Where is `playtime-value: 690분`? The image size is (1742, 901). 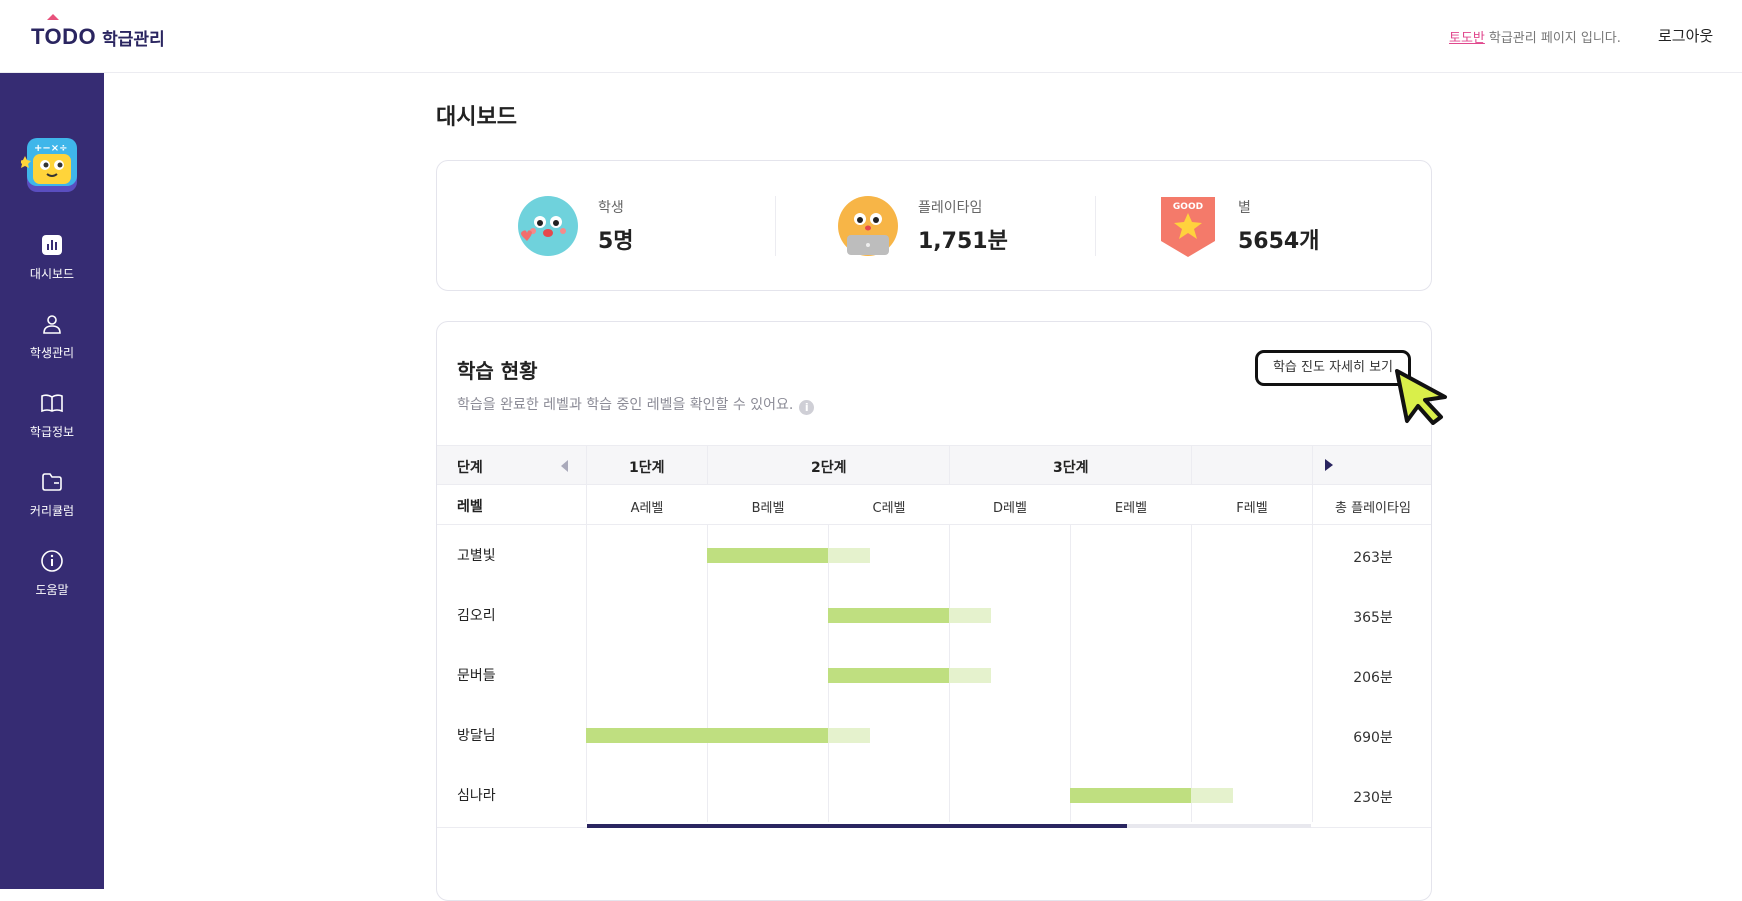 playtime-value: 690분 is located at coordinates (1373, 738).